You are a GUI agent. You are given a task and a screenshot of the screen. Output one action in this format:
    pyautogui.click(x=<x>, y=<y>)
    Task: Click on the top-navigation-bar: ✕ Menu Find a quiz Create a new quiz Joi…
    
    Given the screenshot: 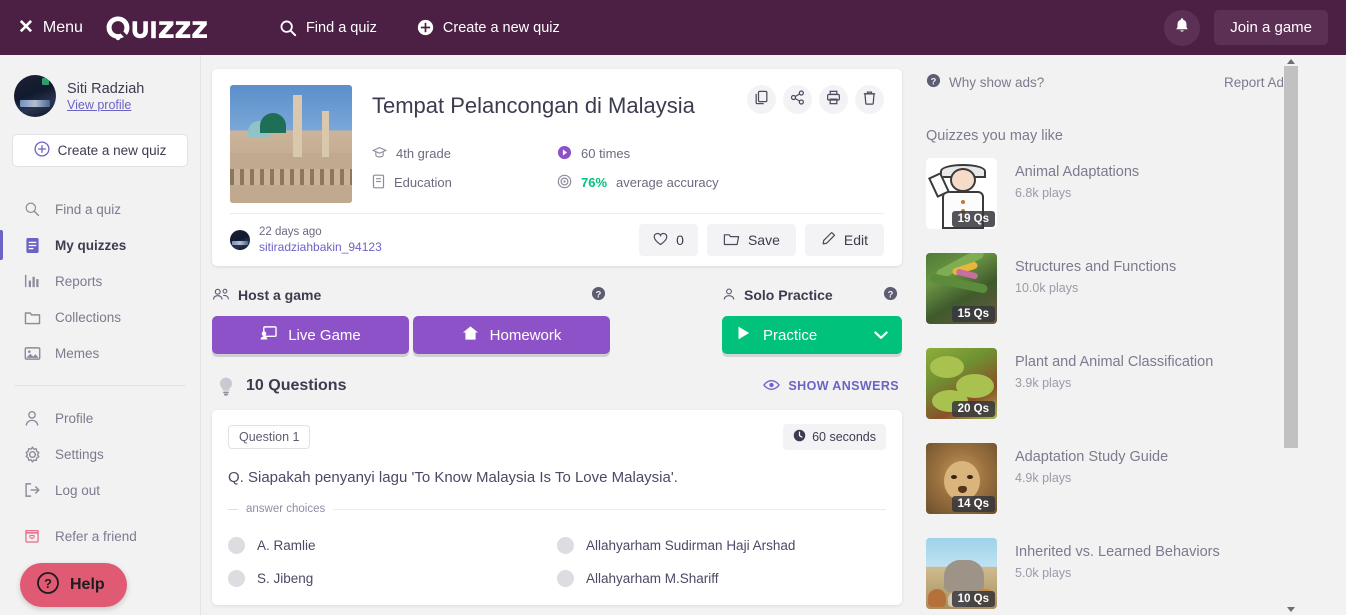 What is the action you would take?
    pyautogui.click(x=673, y=27)
    